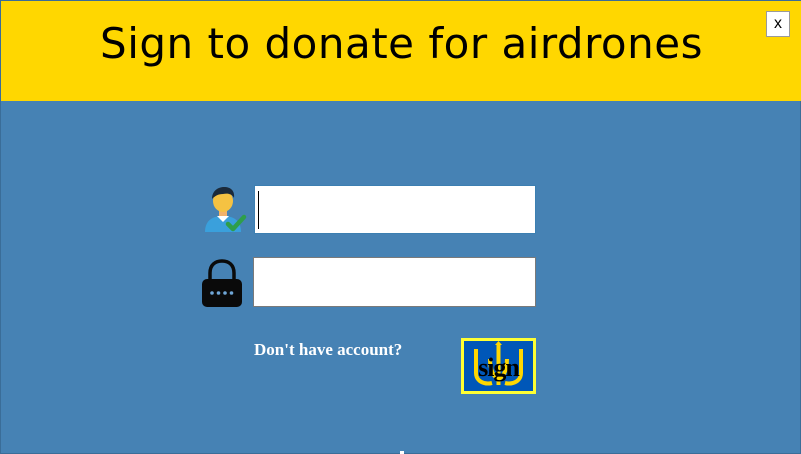 Image resolution: width=801 pixels, height=454 pixels. What do you see at coordinates (224, 210) in the screenshot?
I see `user-check-icon` at bounding box center [224, 210].